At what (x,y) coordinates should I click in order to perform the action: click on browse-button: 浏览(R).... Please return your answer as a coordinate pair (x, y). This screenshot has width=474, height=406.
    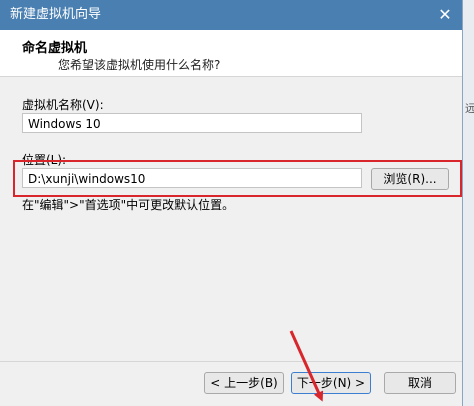
    Looking at the image, I should click on (410, 179).